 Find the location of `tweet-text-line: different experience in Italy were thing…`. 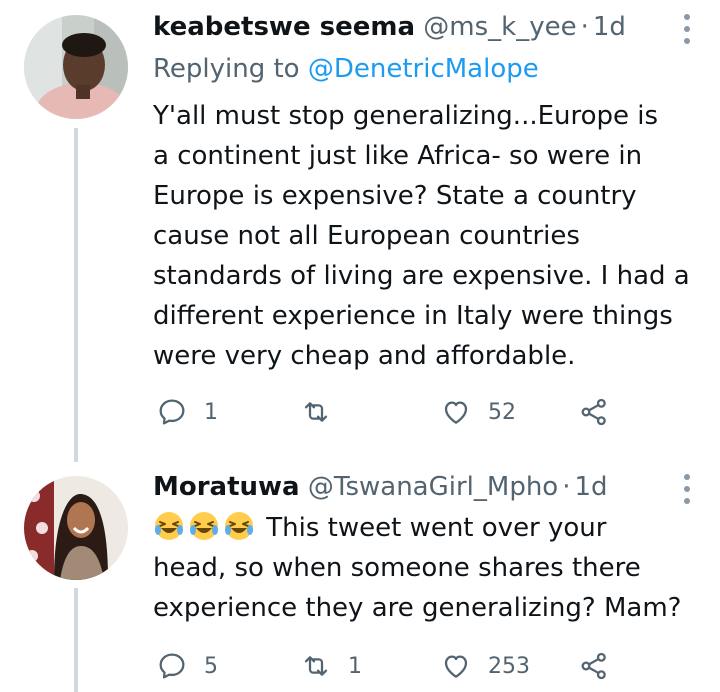

tweet-text-line: different experience in Italy were thing… is located at coordinates (413, 316).